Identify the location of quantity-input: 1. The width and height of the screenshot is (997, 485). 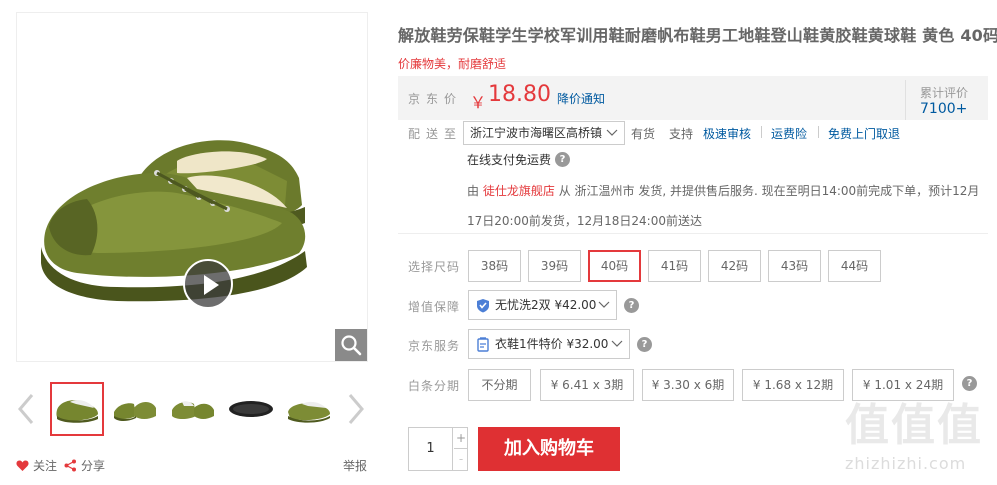
(431, 449).